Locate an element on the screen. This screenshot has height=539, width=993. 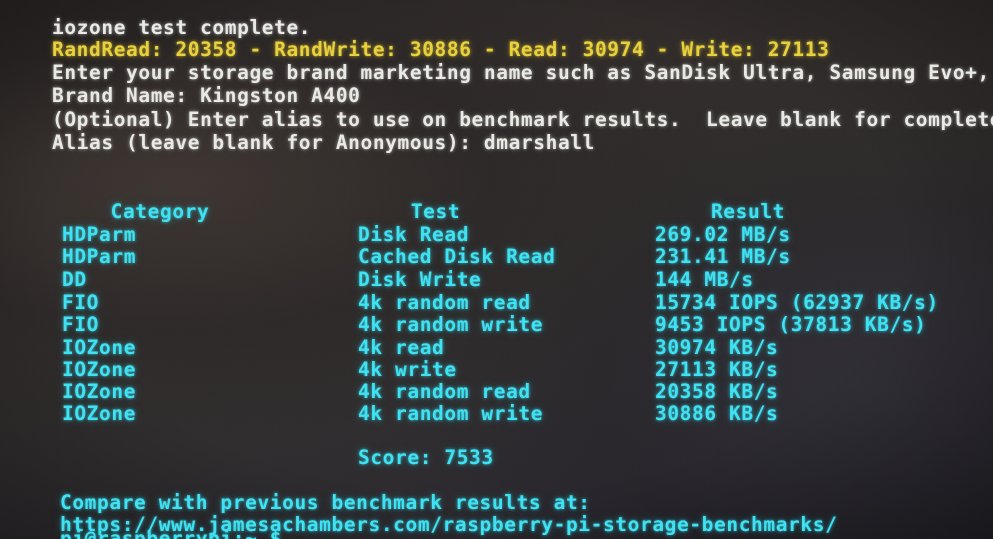
row-test: Disk Read is located at coordinates (414, 234).